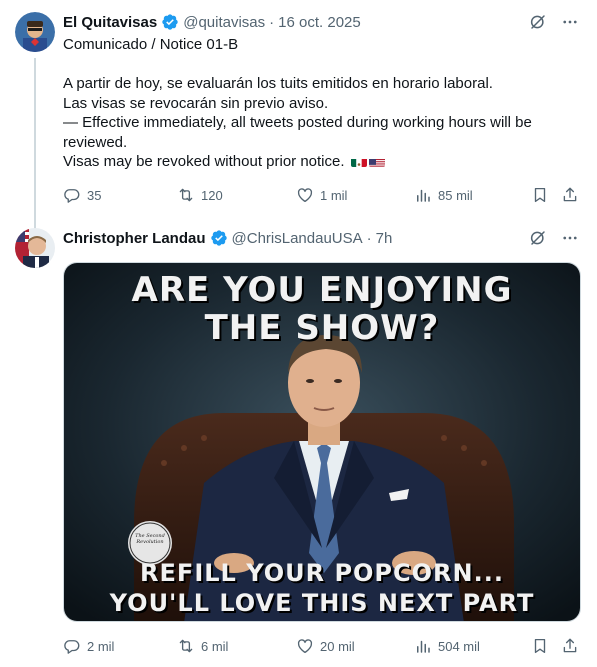 The width and height of the screenshot is (597, 667). I want to click on meme-top-line-1: ARE YOU ENJOYING, so click(322, 290).